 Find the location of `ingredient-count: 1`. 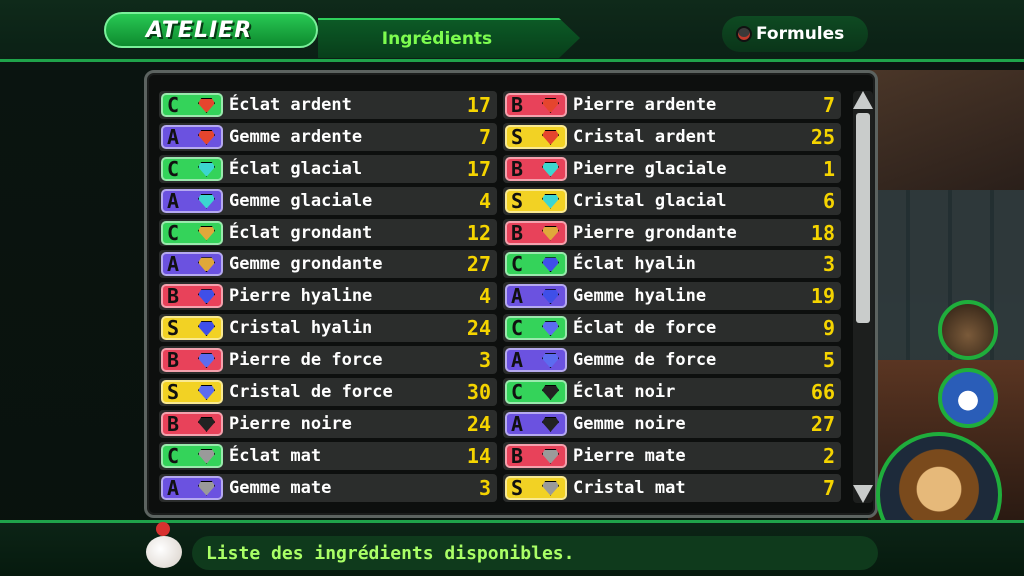

ingredient-count: 1 is located at coordinates (828, 168).